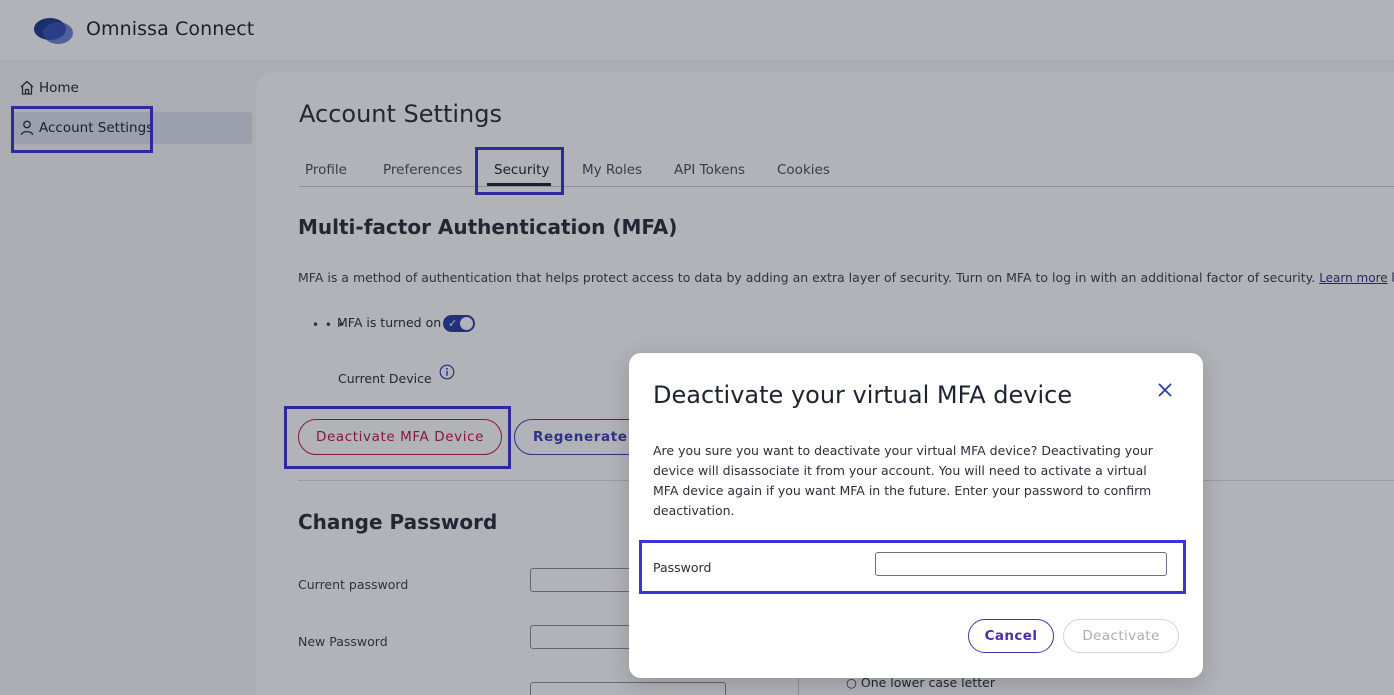 This screenshot has width=1394, height=695. Describe the element at coordinates (682, 567) in the screenshot. I see `password-label: Password` at that location.